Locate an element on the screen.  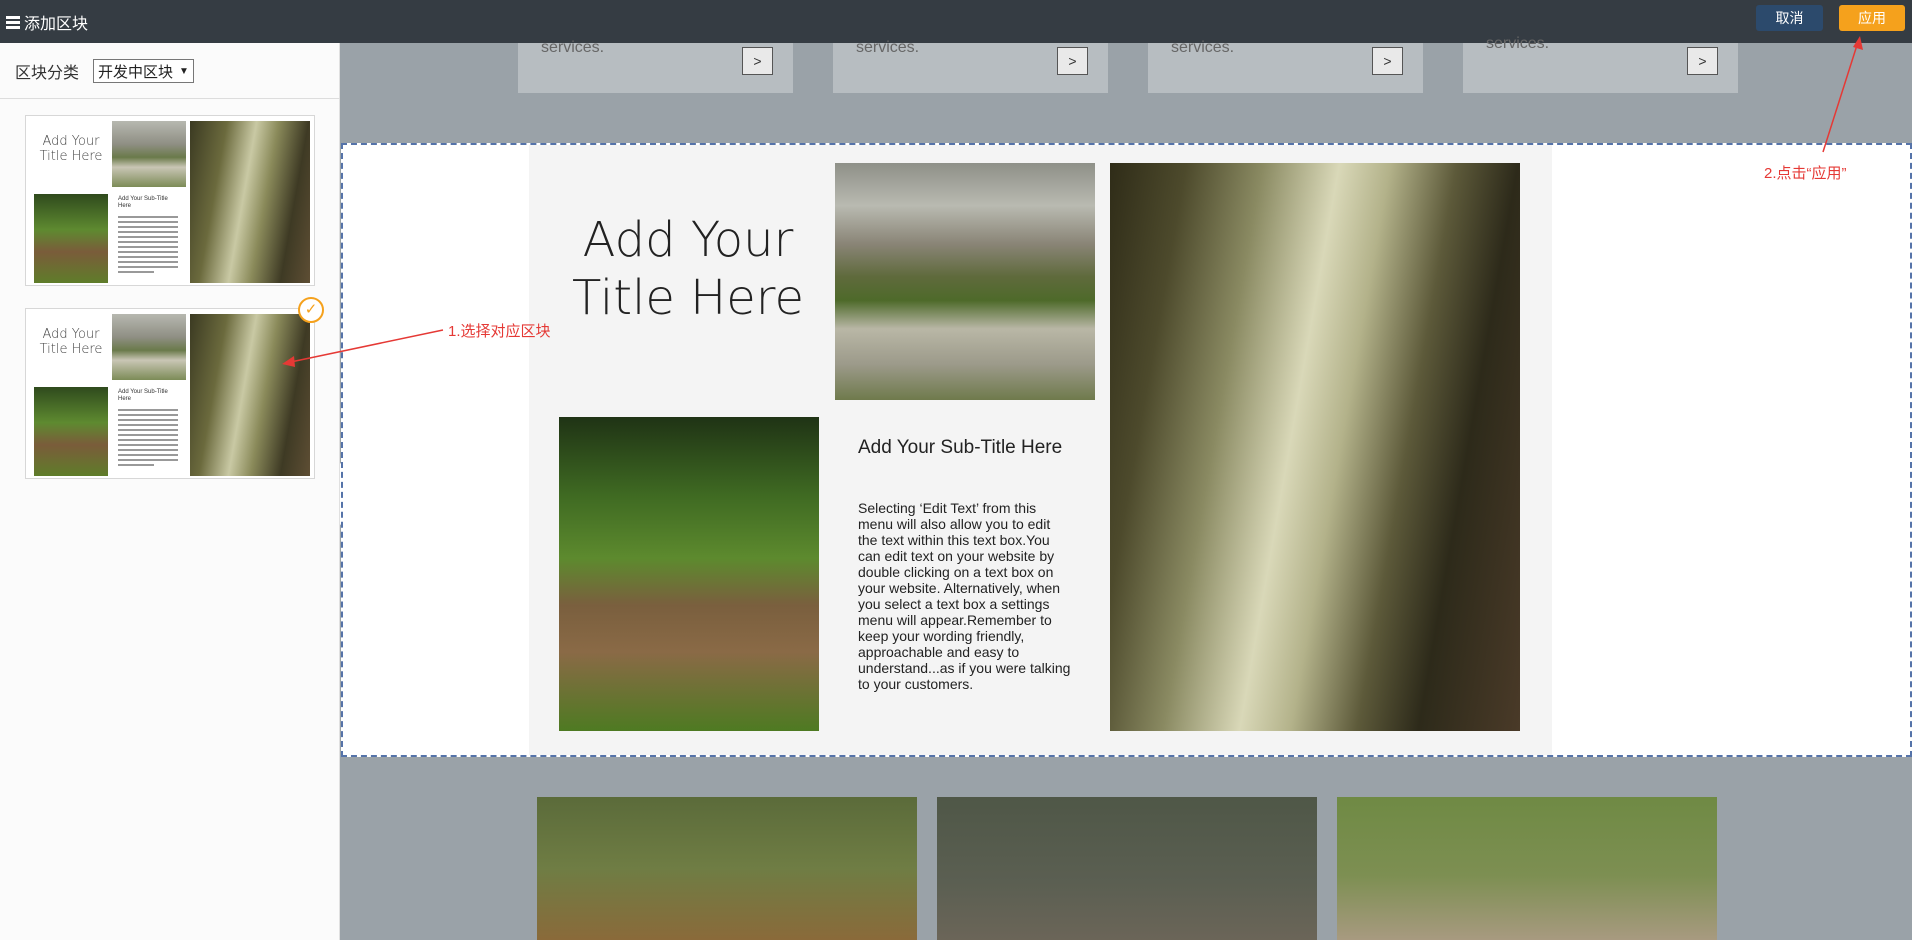
rubber-duck-image is located at coordinates (1127, 868).